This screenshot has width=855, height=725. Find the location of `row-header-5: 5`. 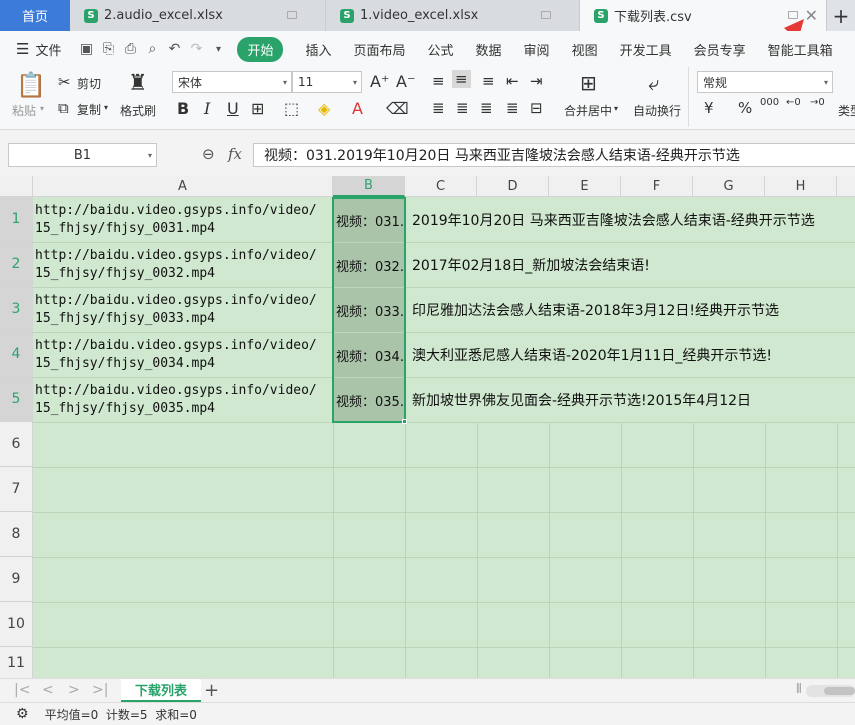

row-header-5: 5 is located at coordinates (16, 399).